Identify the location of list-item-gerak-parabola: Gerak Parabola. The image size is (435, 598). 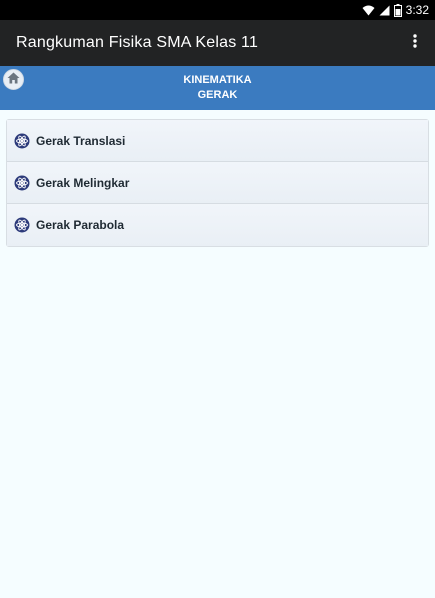
(217, 225).